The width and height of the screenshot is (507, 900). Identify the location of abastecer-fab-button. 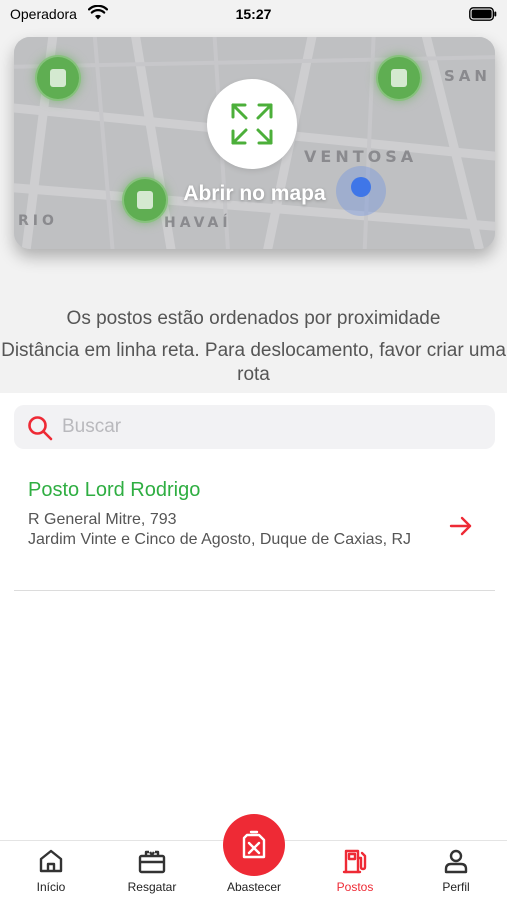
(254, 845).